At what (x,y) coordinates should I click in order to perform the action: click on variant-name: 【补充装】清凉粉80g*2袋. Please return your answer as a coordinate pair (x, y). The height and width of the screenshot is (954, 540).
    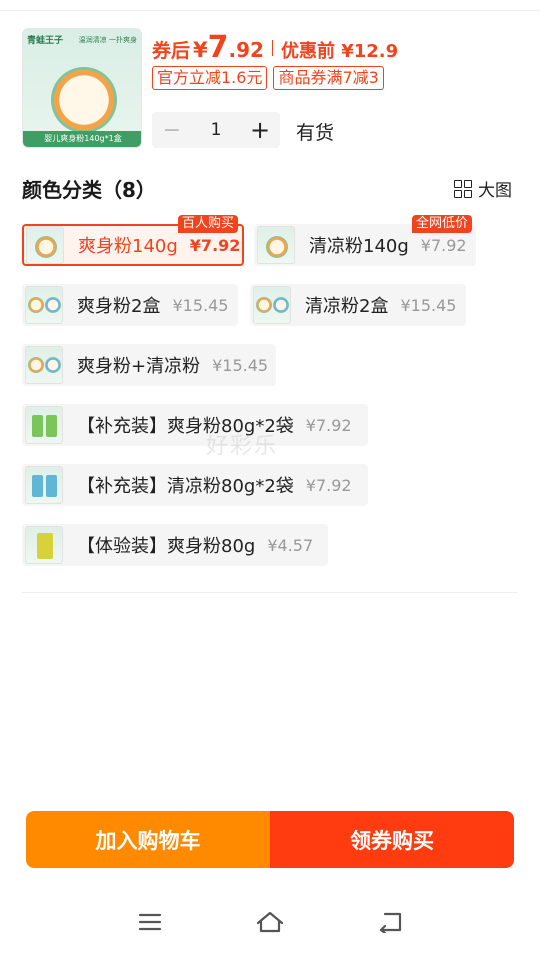
    Looking at the image, I should click on (185, 486).